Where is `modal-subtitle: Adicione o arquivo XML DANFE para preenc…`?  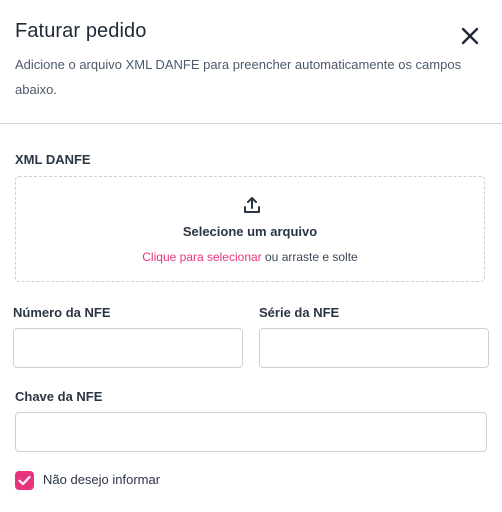 modal-subtitle: Adicione o arquivo XML DANFE para preenc… is located at coordinates (238, 77).